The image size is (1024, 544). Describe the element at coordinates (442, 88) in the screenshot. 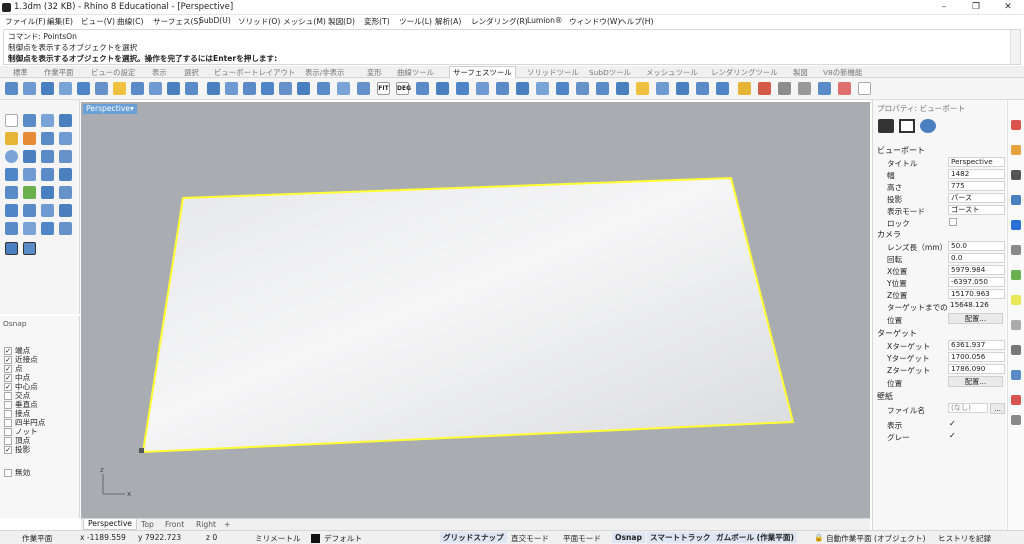

I see `split-edge-icon` at that location.